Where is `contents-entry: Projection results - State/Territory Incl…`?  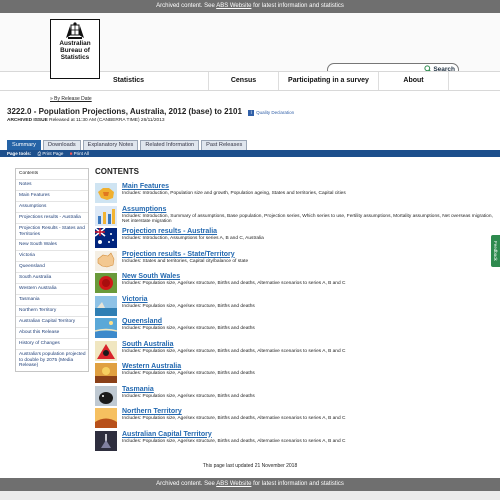 contents-entry: Projection results - State/Territory Incl… is located at coordinates (295, 261).